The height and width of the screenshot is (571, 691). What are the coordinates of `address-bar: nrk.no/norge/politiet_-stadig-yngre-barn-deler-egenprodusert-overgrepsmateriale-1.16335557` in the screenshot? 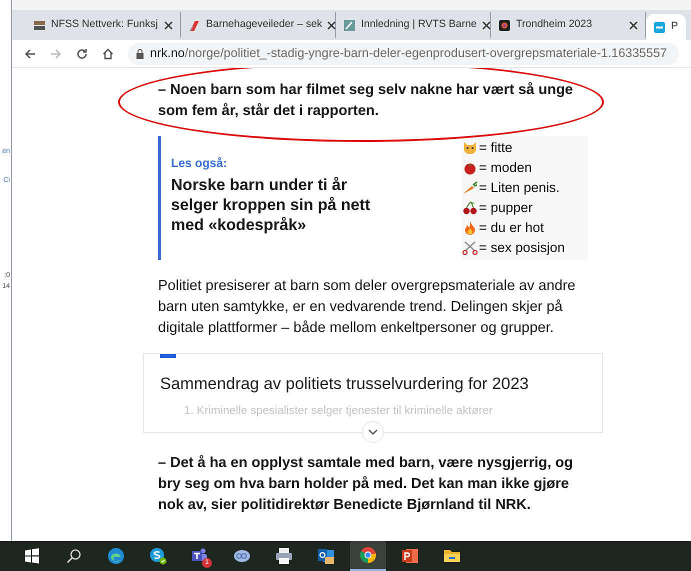 It's located at (403, 53).